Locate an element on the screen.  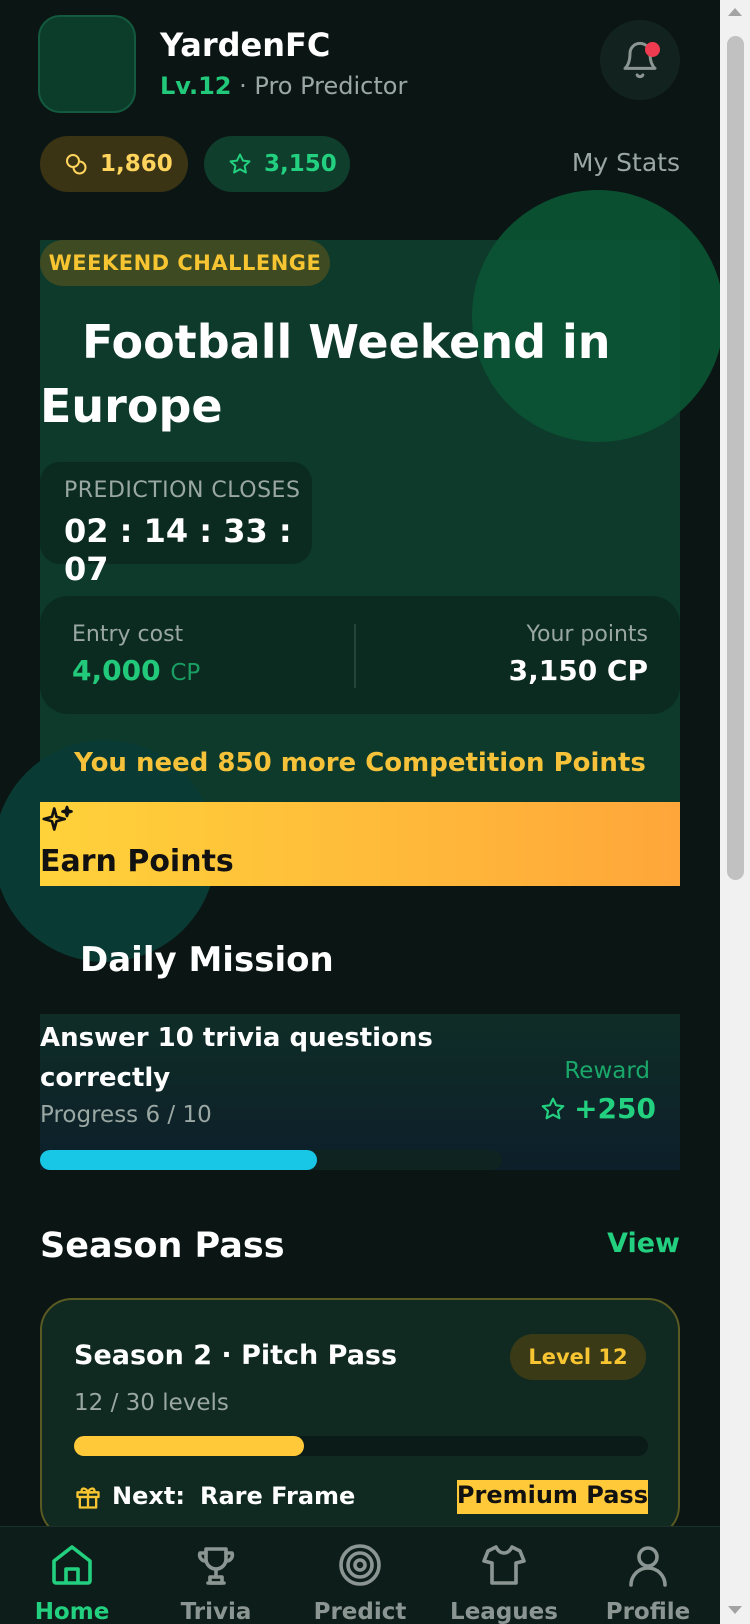
next-reward-label: Next: is located at coordinates (148, 1496).